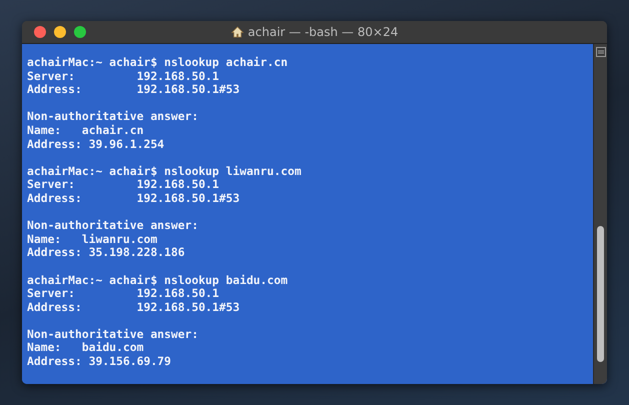  What do you see at coordinates (237, 32) in the screenshot?
I see `house-icon` at bounding box center [237, 32].